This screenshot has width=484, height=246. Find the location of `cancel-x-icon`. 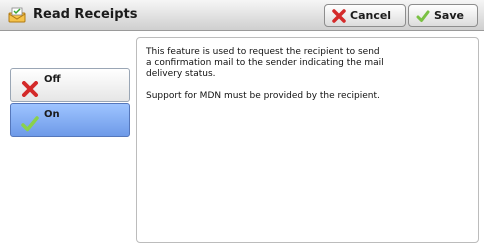

cancel-x-icon is located at coordinates (339, 16).